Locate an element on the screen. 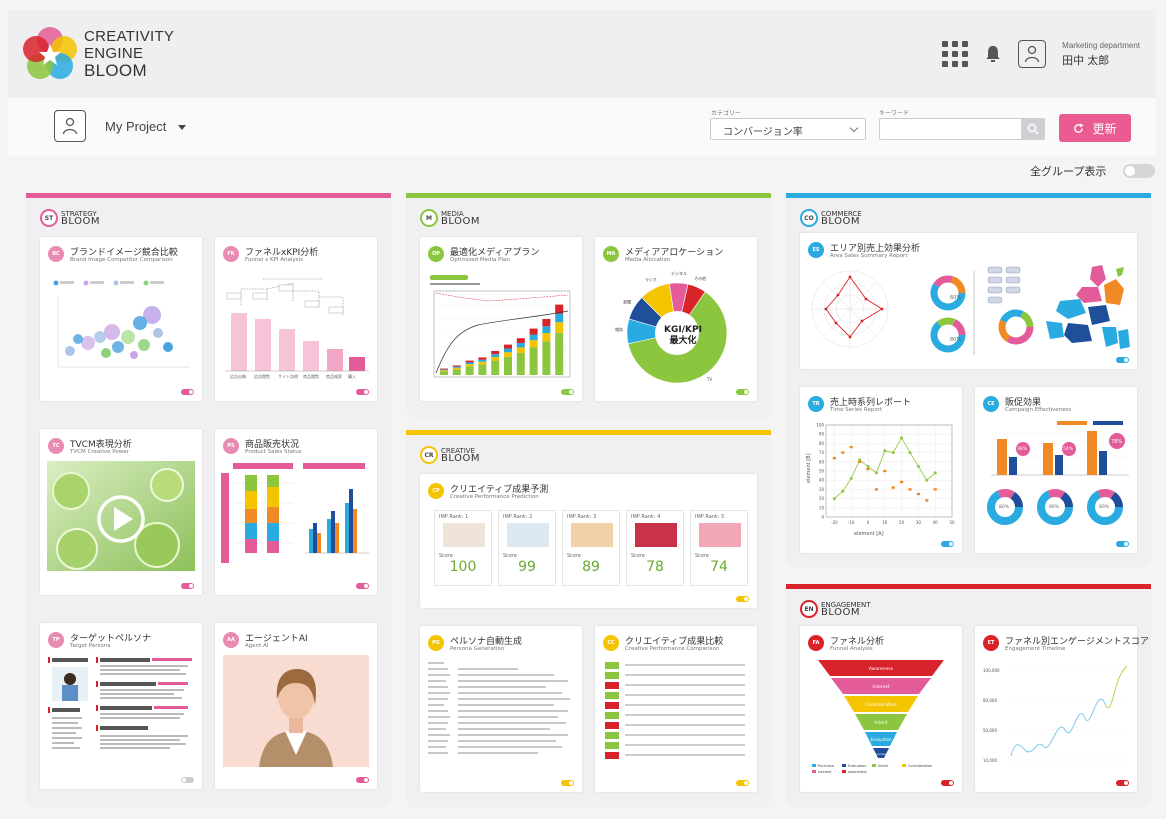  svg-text: 広告出稿 is located at coordinates (238, 376).